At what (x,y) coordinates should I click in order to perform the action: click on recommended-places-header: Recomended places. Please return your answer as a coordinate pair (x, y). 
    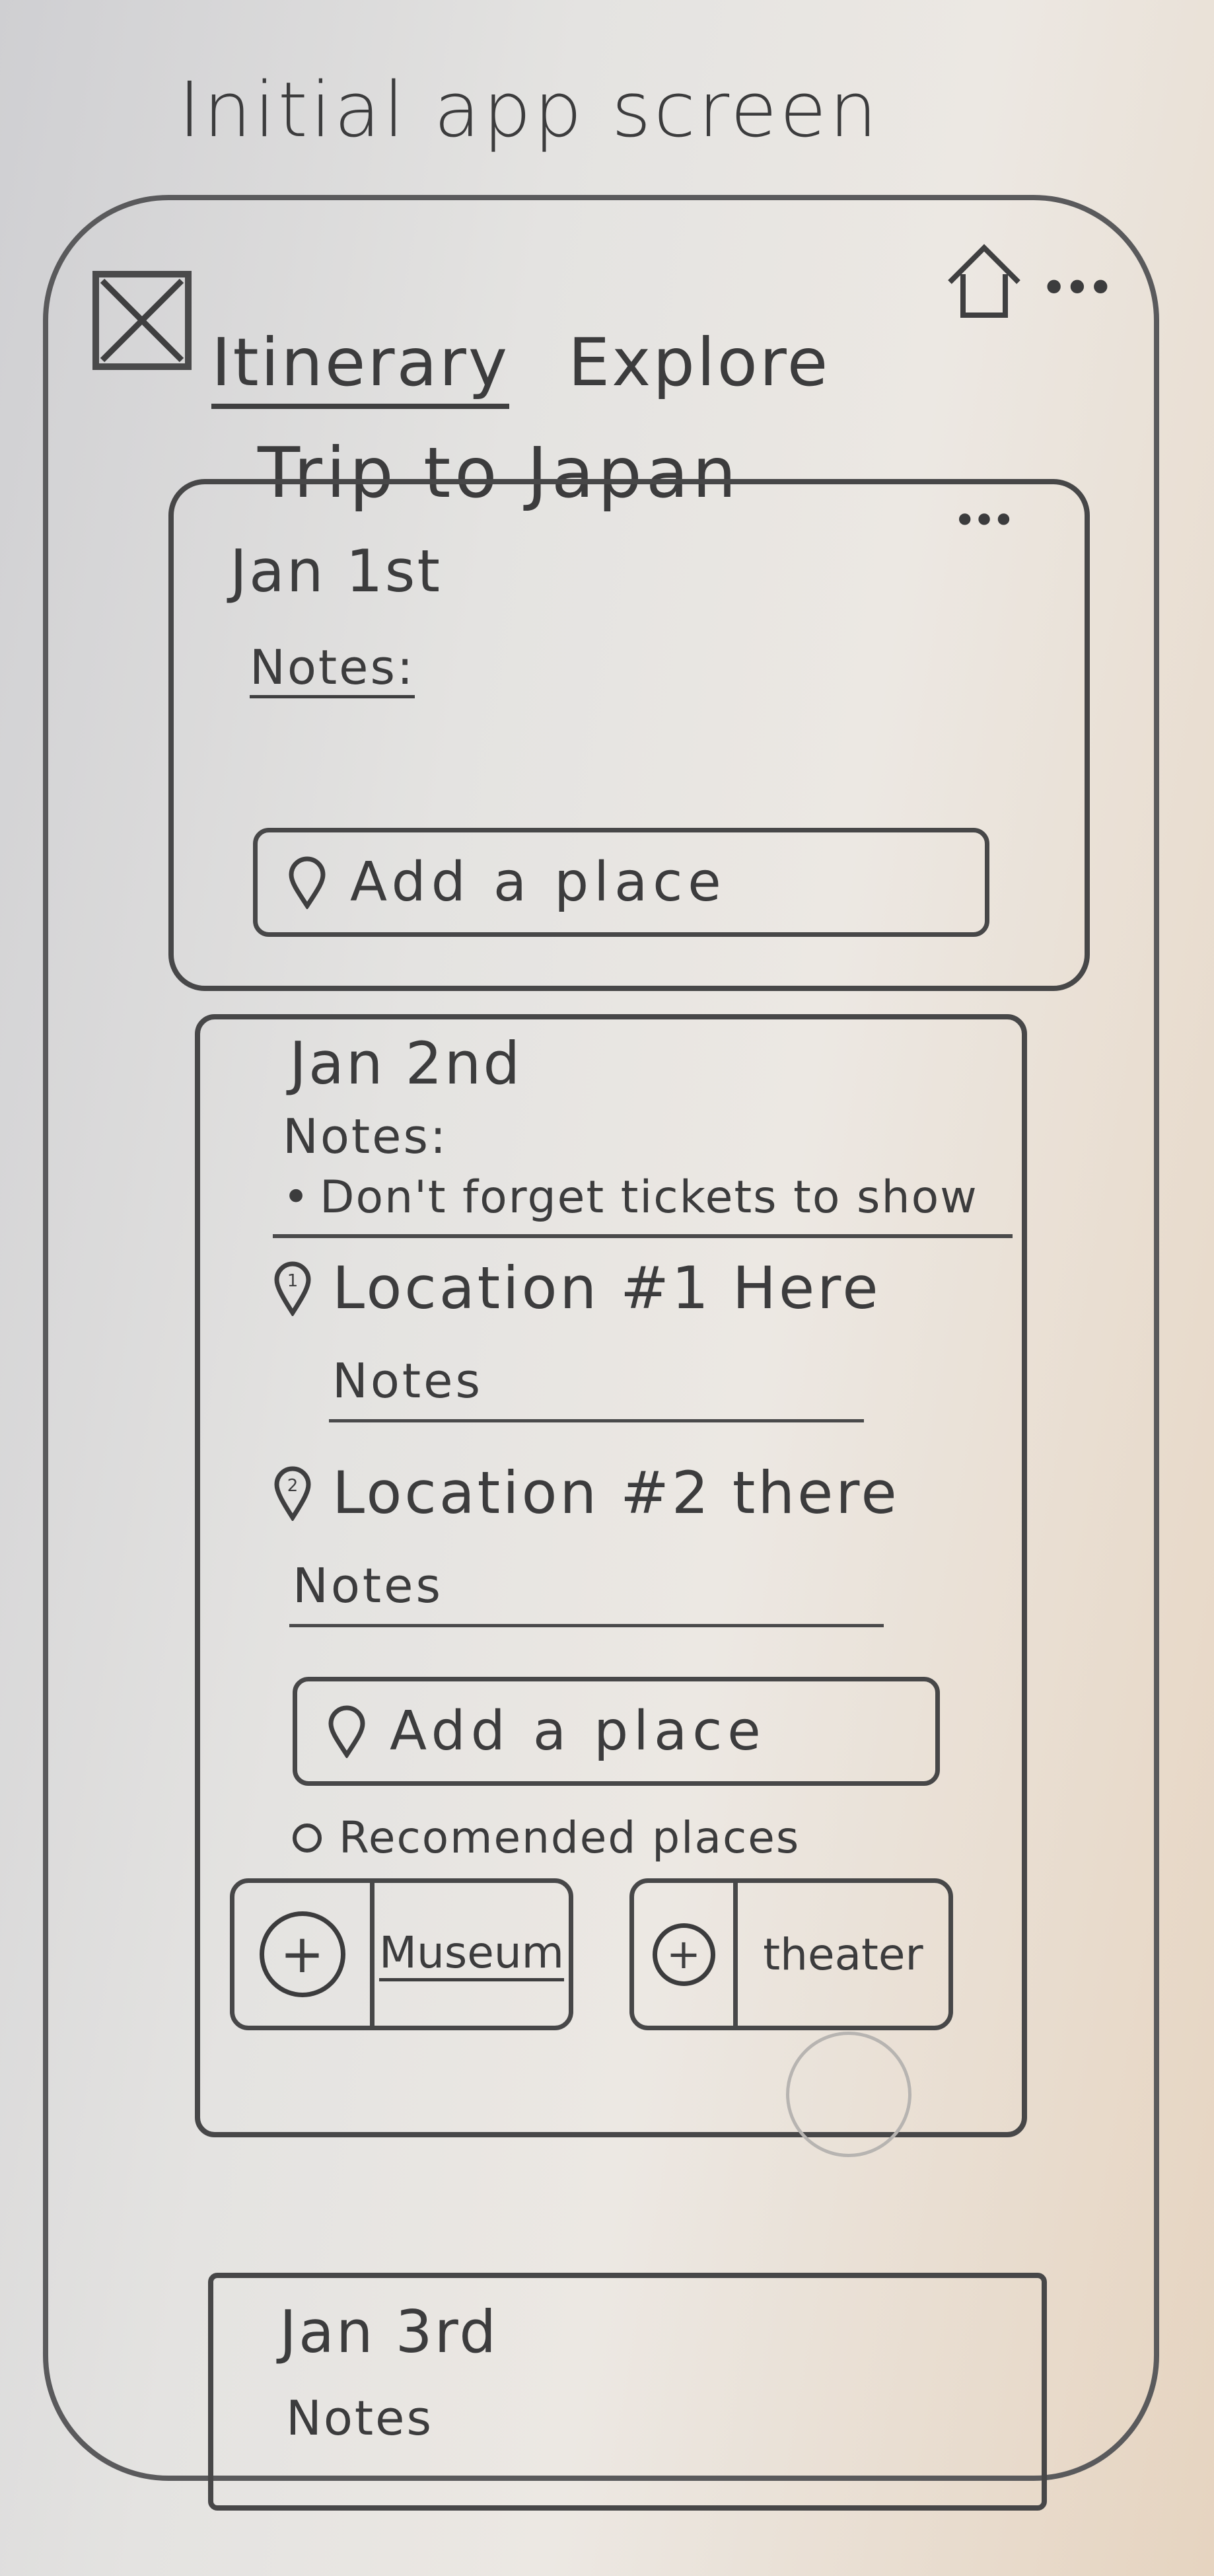
    Looking at the image, I should click on (546, 1837).